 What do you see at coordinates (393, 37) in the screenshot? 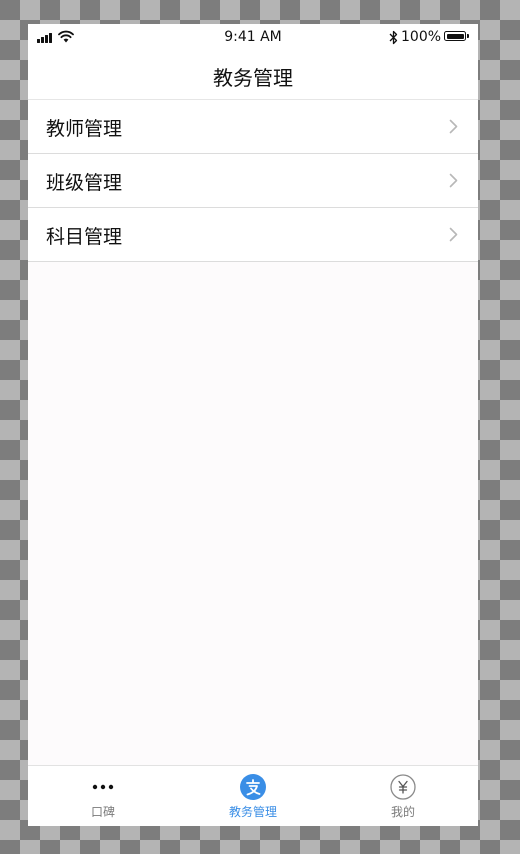
I see `bluetooth-icon` at bounding box center [393, 37].